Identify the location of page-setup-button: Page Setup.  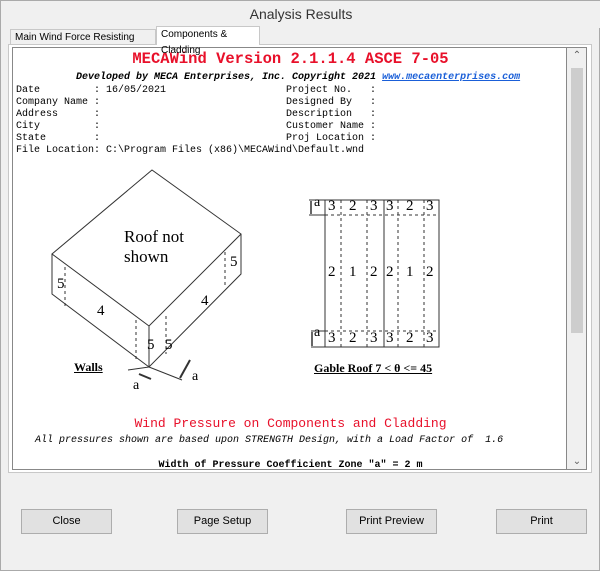
(222, 521).